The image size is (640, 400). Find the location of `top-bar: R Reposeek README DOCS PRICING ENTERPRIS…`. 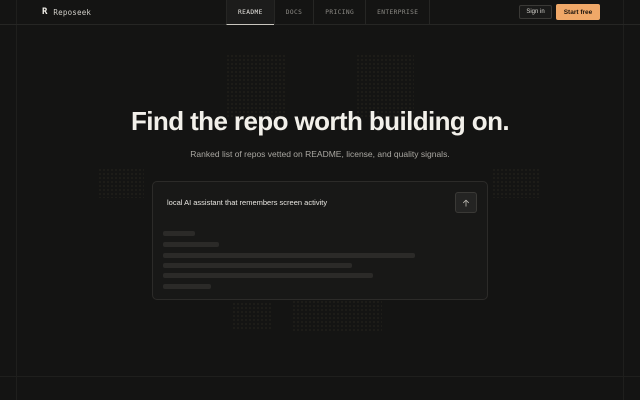

top-bar: R Reposeek README DOCS PRICING ENTERPRIS… is located at coordinates (320, 12).